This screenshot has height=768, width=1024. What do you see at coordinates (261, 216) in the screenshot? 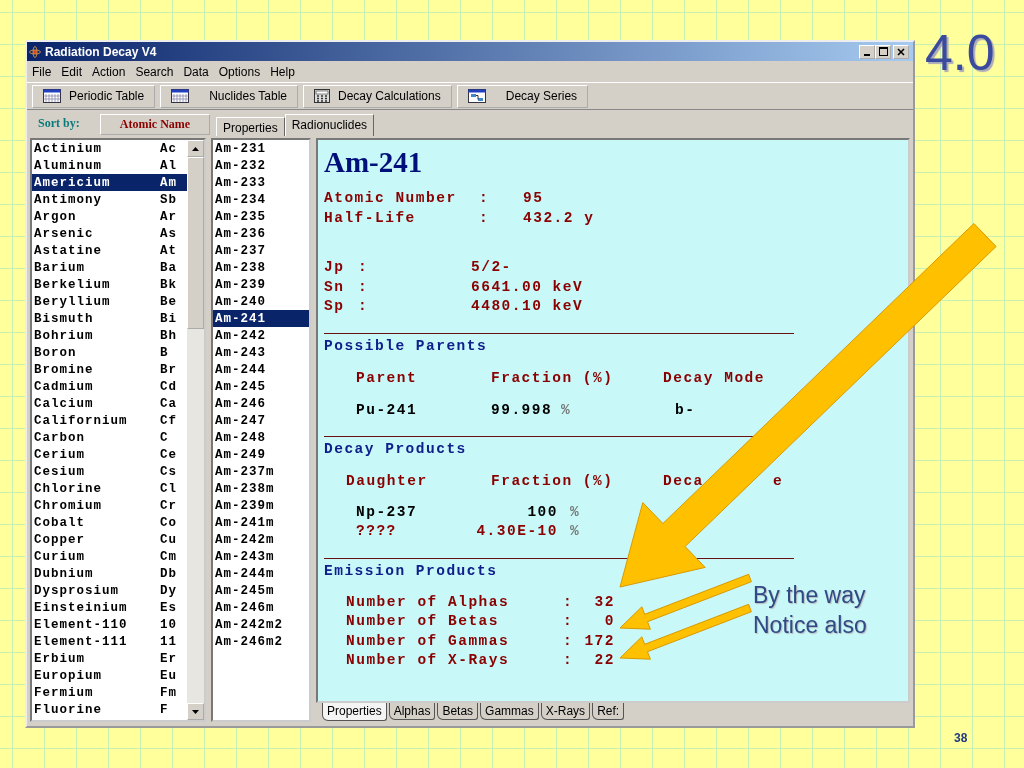
I see `nuclide-item: Am-235` at bounding box center [261, 216].